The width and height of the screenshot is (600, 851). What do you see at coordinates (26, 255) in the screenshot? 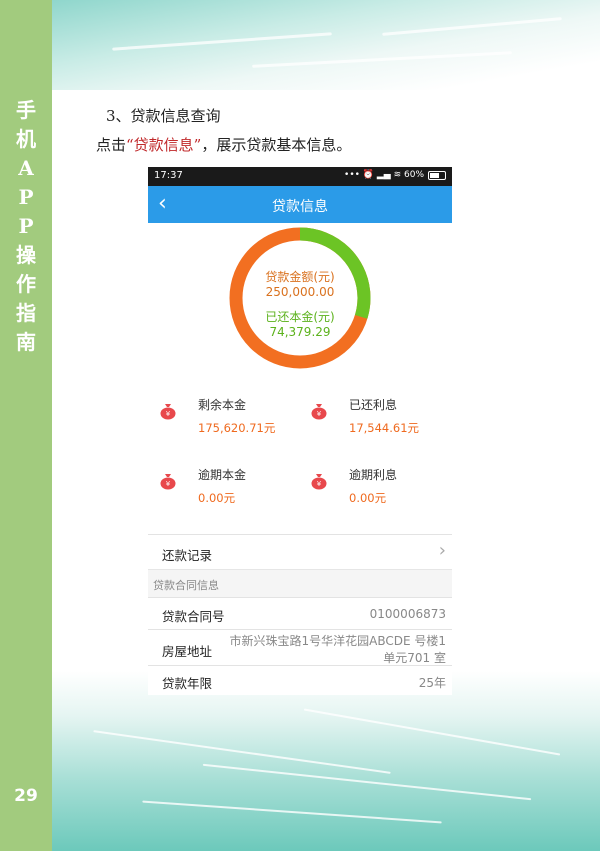
I see `sidebar-title-char: 操` at bounding box center [26, 255].